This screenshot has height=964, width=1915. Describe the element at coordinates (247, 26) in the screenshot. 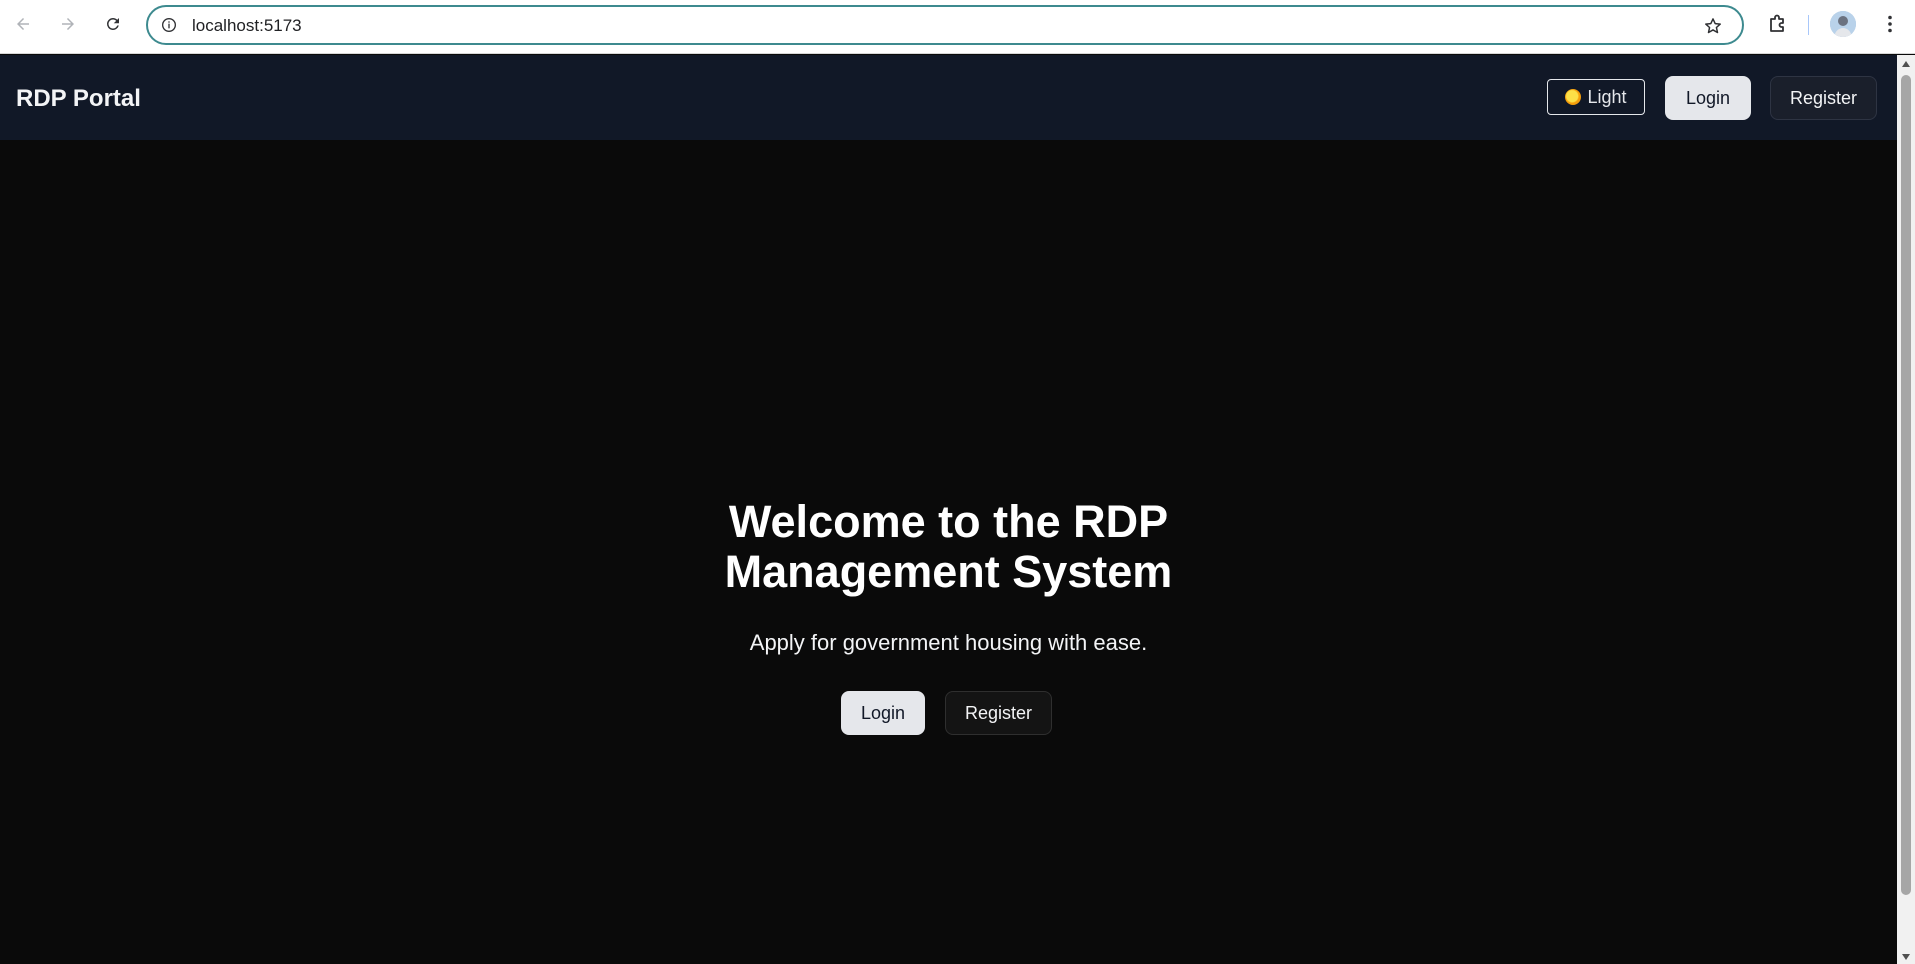

I see `url-text: localhost:5173` at that location.